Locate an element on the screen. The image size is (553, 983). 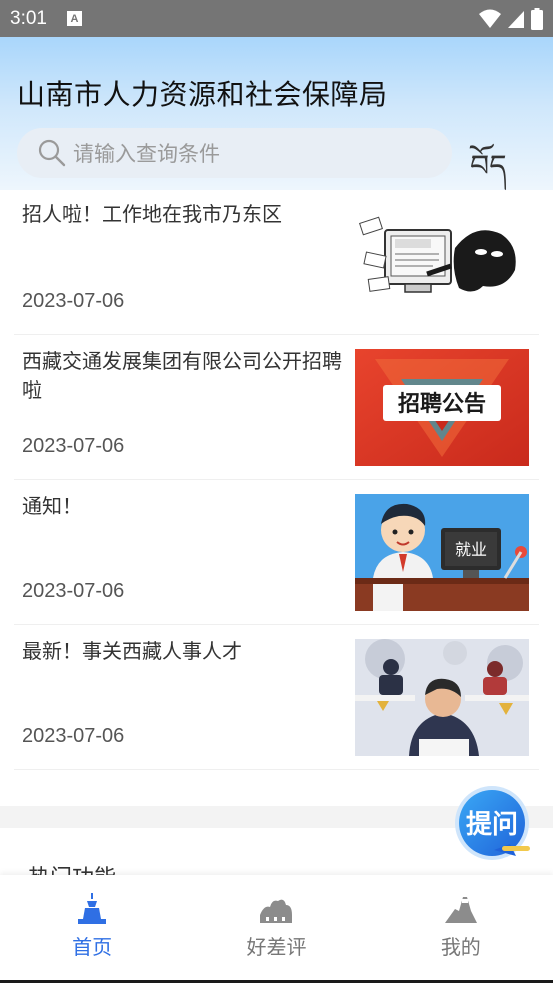
employment-text: 就业 is located at coordinates (471, 549).